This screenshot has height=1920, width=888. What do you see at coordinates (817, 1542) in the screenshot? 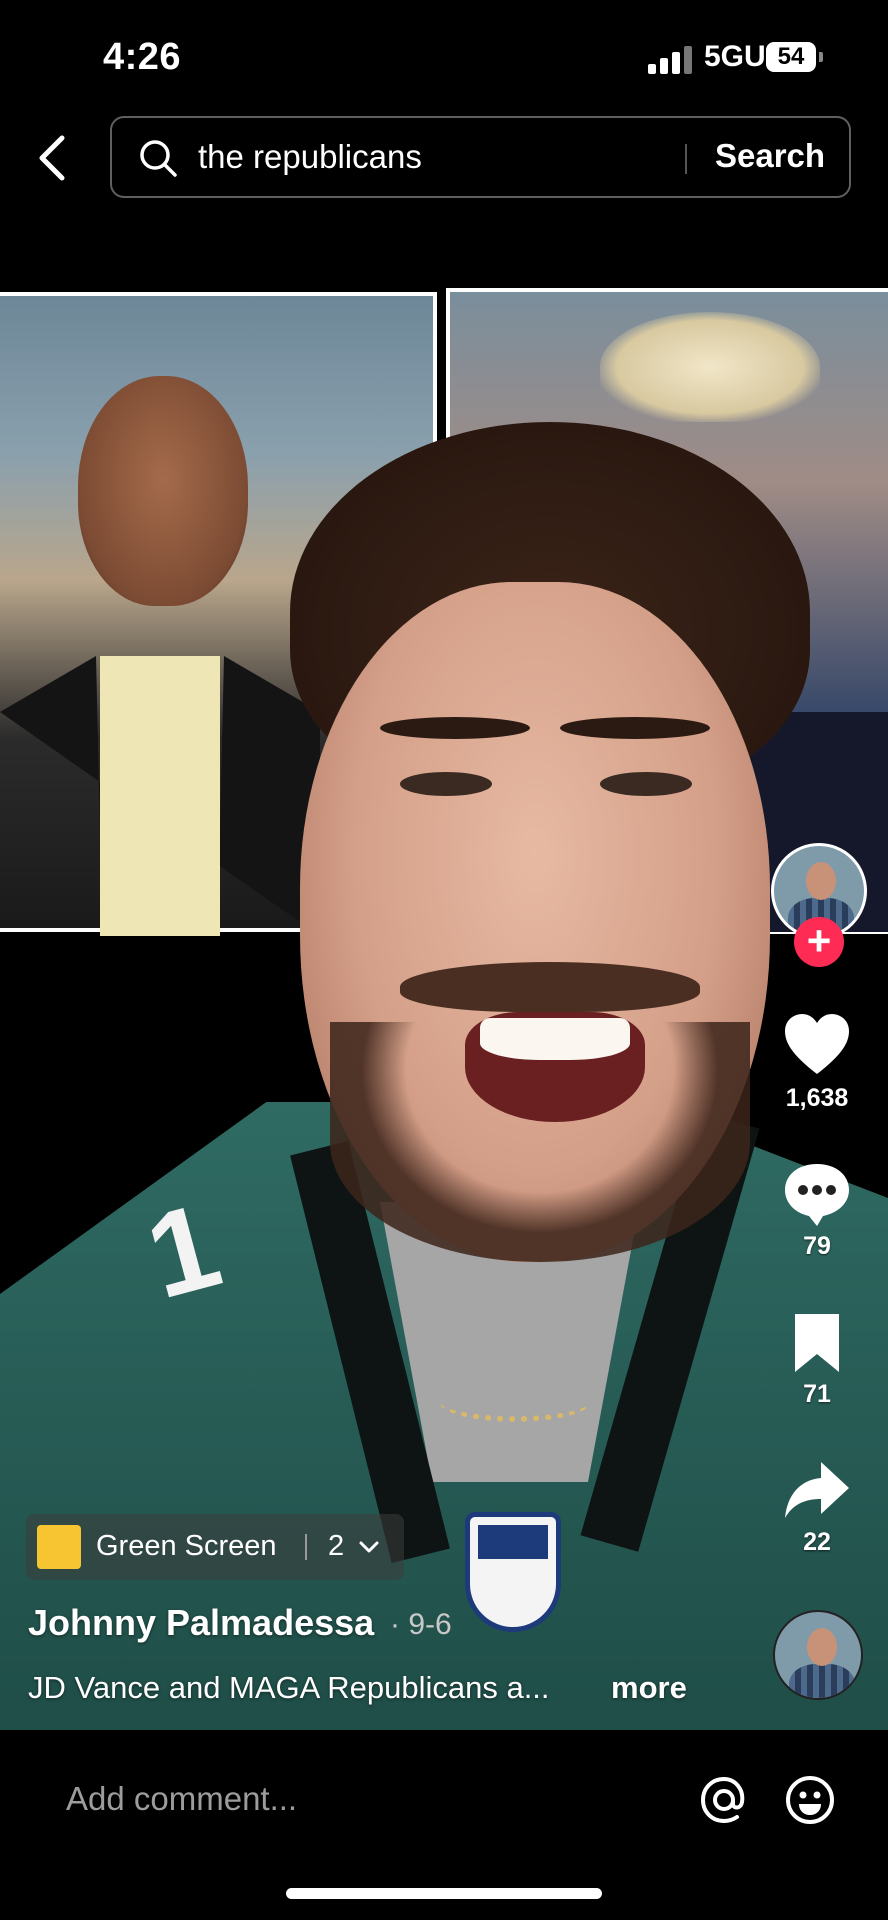
I see `share-count: 22` at bounding box center [817, 1542].